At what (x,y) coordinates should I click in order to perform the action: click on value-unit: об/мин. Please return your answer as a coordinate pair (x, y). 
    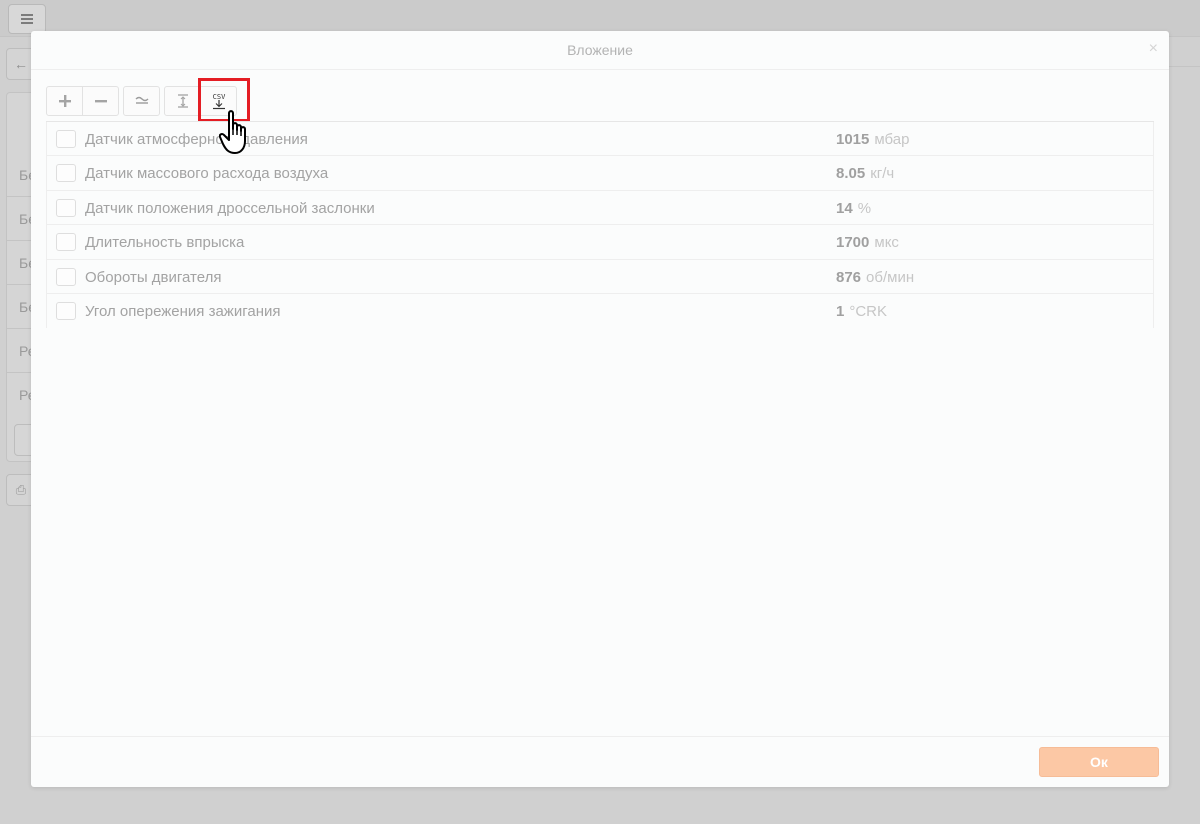
    Looking at the image, I should click on (890, 277).